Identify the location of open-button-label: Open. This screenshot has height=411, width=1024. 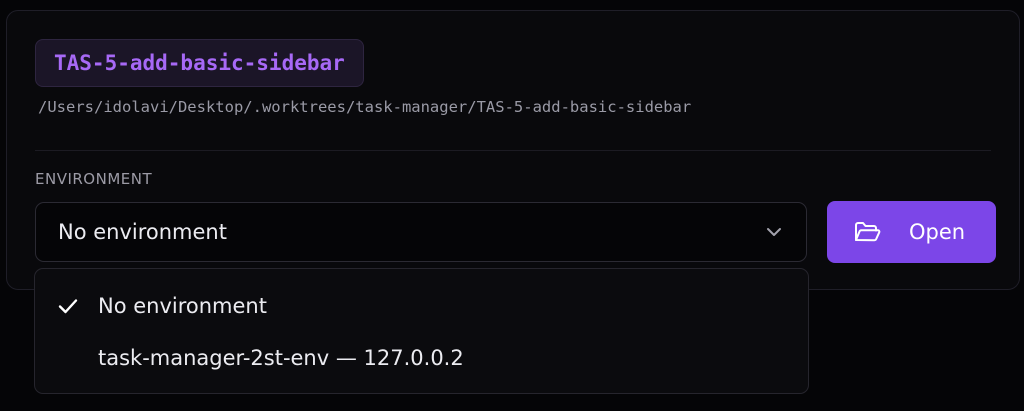
(937, 232).